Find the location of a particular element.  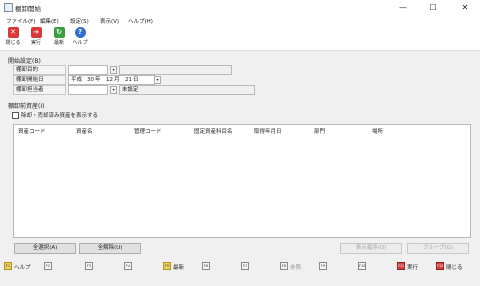

close-icon: ✕ is located at coordinates (13, 32).